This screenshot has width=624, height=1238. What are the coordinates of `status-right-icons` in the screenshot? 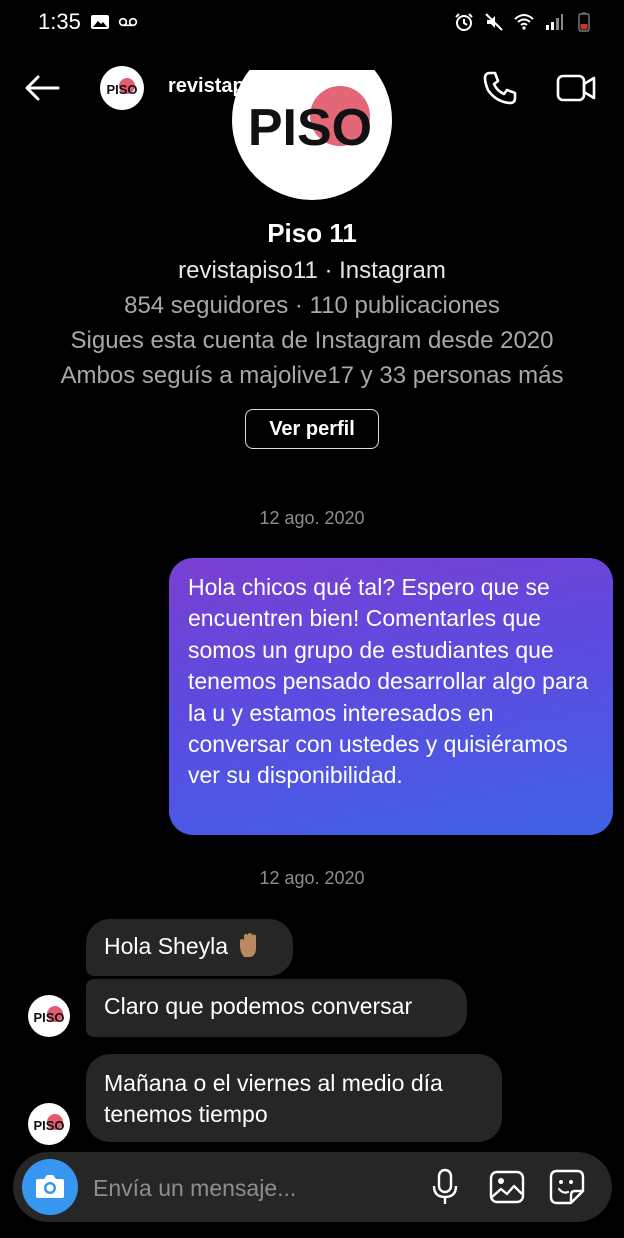 It's located at (524, 22).